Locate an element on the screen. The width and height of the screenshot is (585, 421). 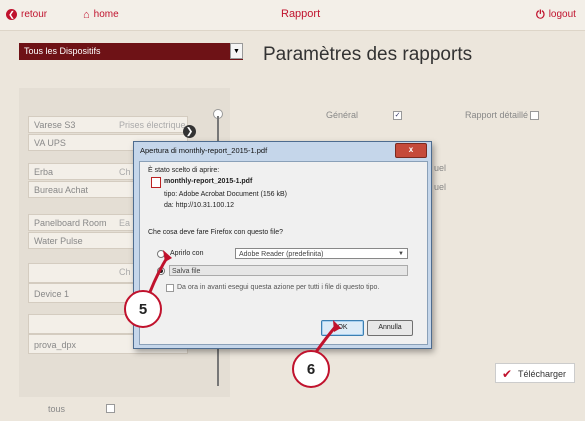
callout-6-arrowhead is located at coordinates (337, 326).